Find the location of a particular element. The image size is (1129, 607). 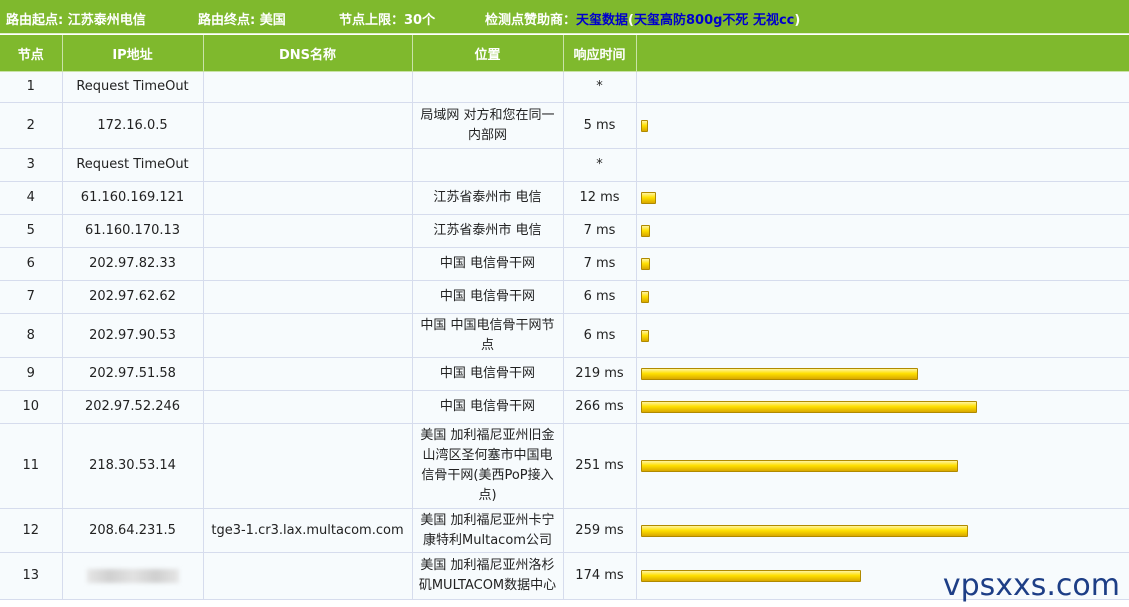

latency-cell: 259 ms is located at coordinates (600, 530).